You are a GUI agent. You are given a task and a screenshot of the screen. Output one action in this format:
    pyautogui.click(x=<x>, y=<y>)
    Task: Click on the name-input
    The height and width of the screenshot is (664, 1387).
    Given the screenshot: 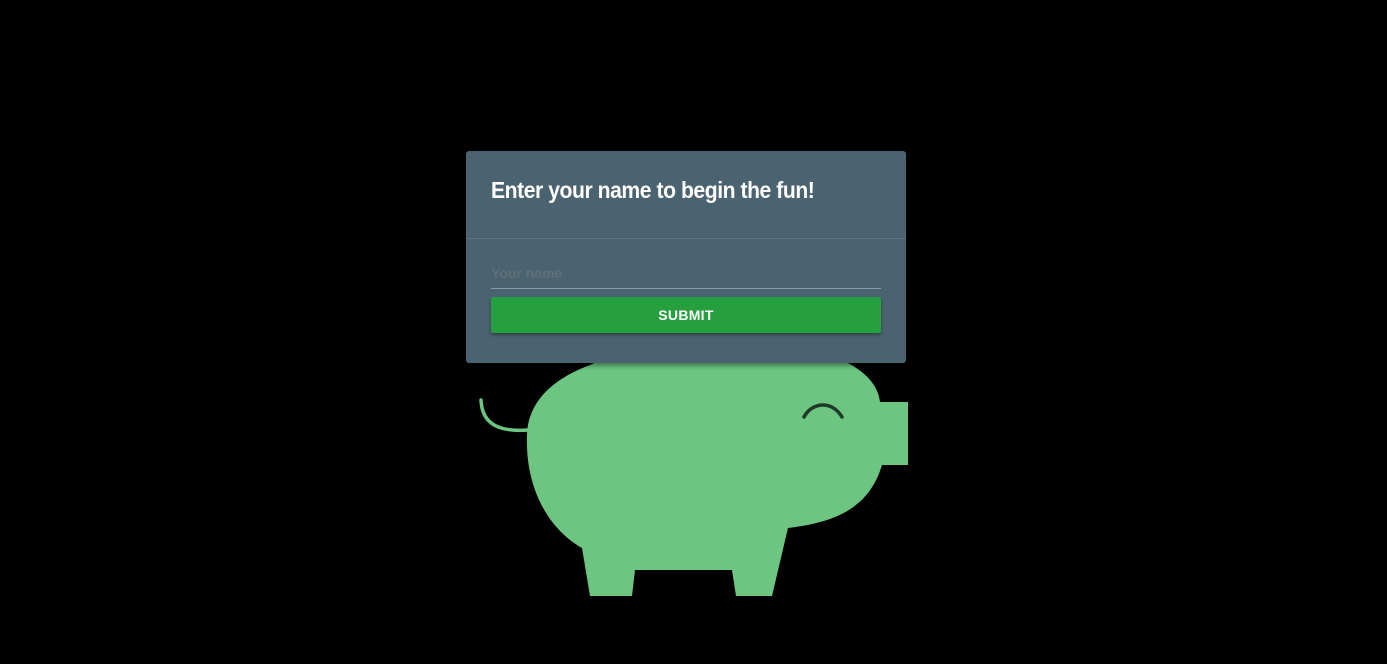 What is the action you would take?
    pyautogui.click(x=686, y=272)
    